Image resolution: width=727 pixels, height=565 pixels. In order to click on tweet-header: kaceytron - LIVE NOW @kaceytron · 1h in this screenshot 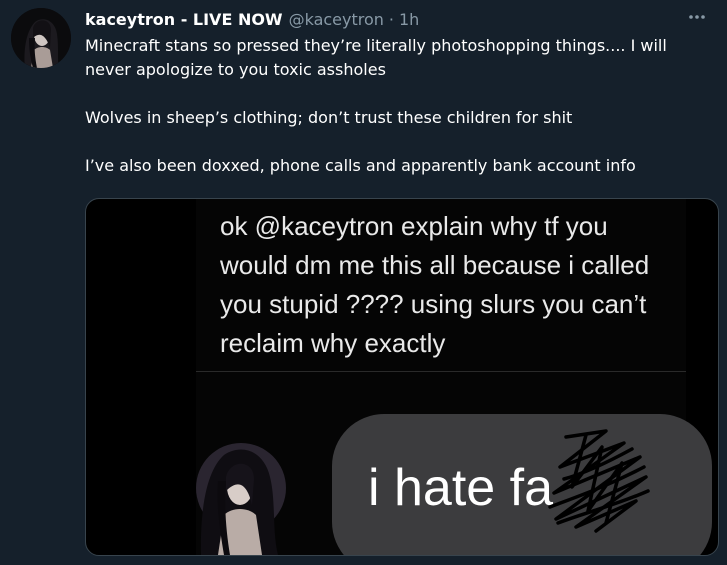, I will do `click(252, 20)`.